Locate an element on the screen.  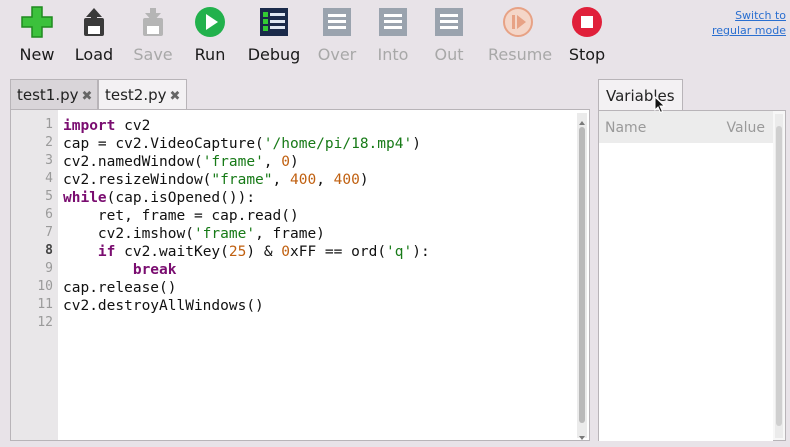
code-line: break is located at coordinates (120, 270).